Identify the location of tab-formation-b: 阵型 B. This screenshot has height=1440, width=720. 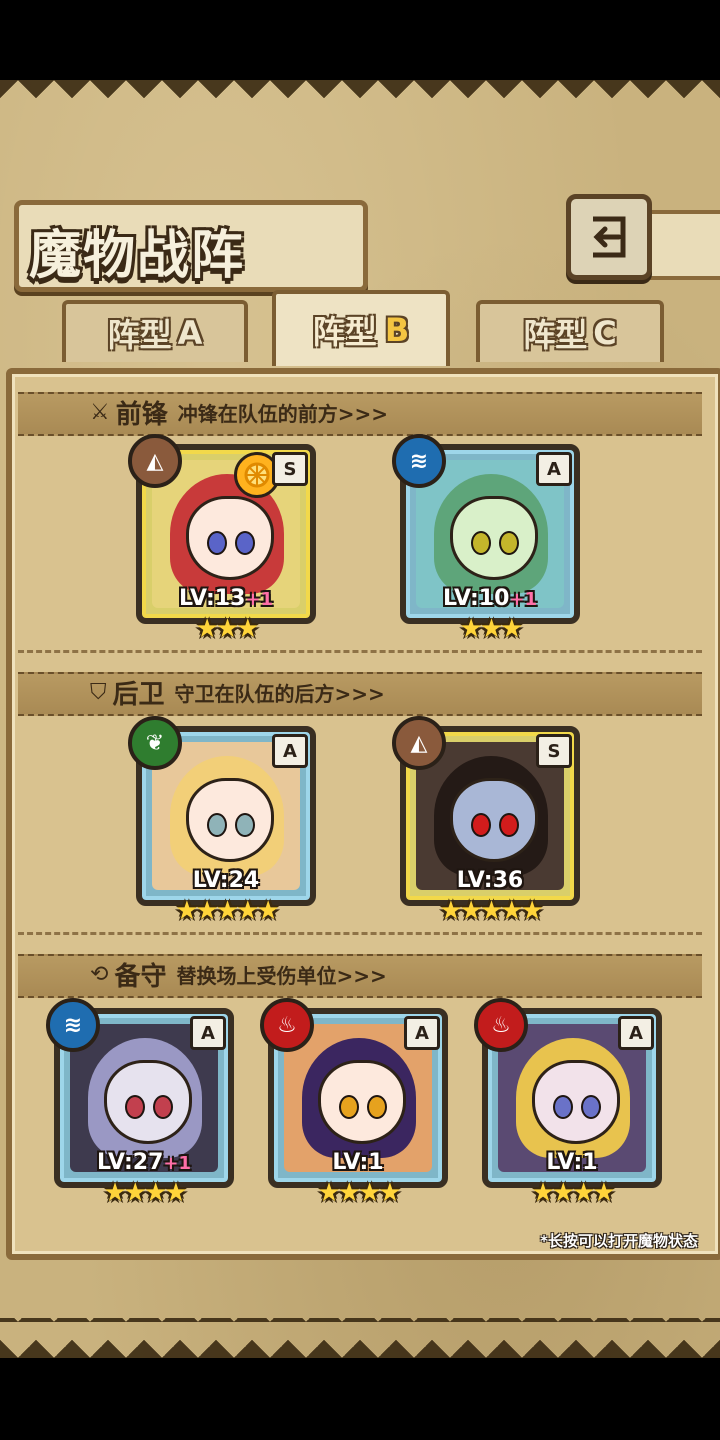
(361, 328).